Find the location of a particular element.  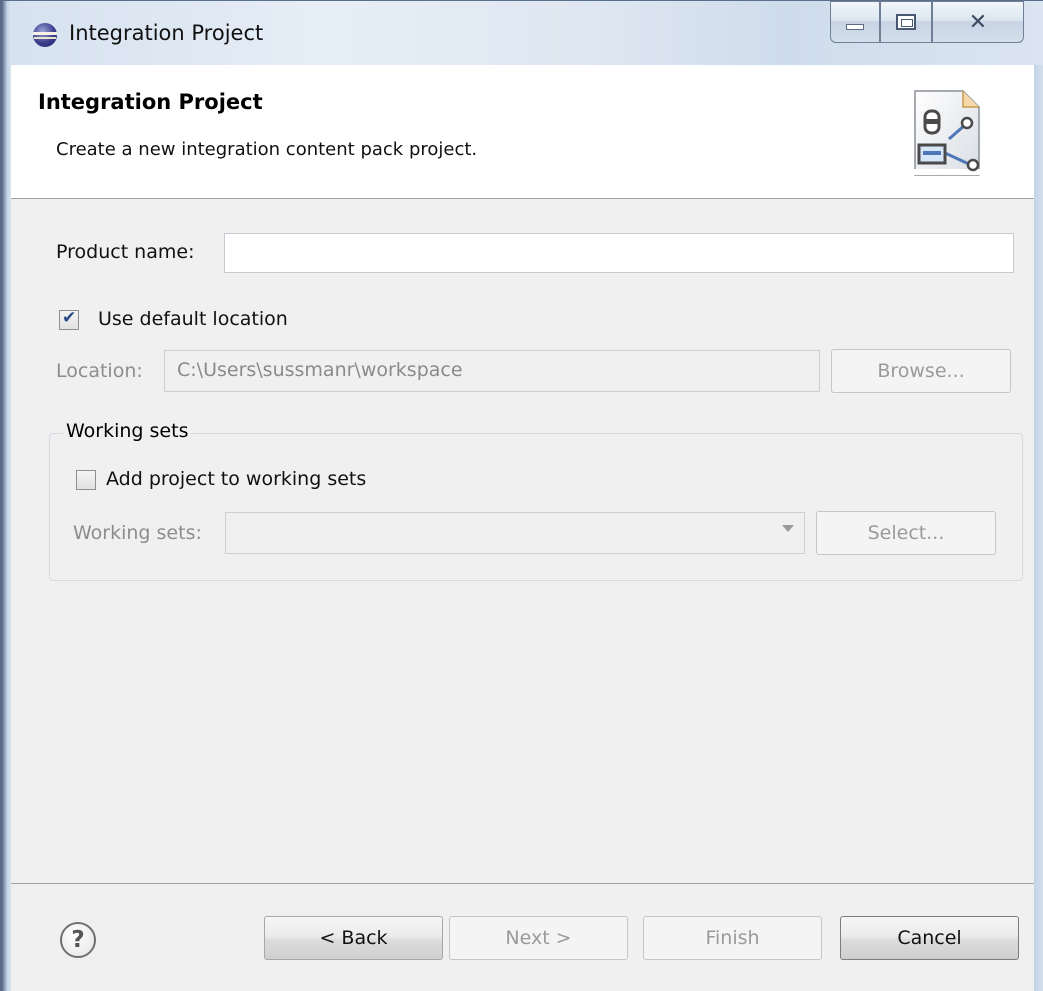

window-right-border is located at coordinates (1038, 528).